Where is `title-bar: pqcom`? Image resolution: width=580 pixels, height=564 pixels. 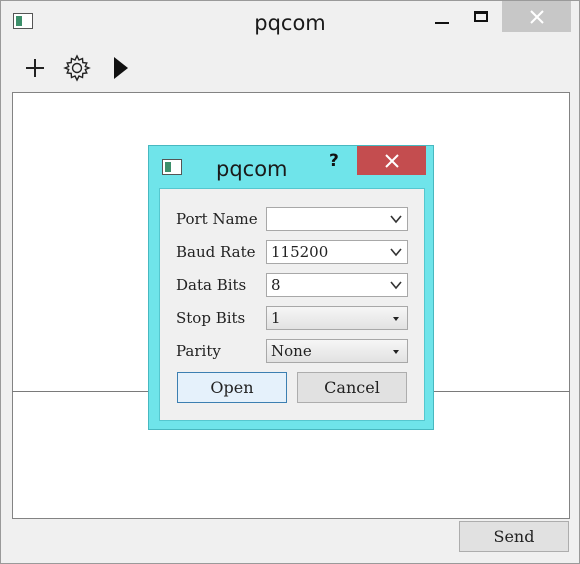
title-bar: pqcom is located at coordinates (290, 23).